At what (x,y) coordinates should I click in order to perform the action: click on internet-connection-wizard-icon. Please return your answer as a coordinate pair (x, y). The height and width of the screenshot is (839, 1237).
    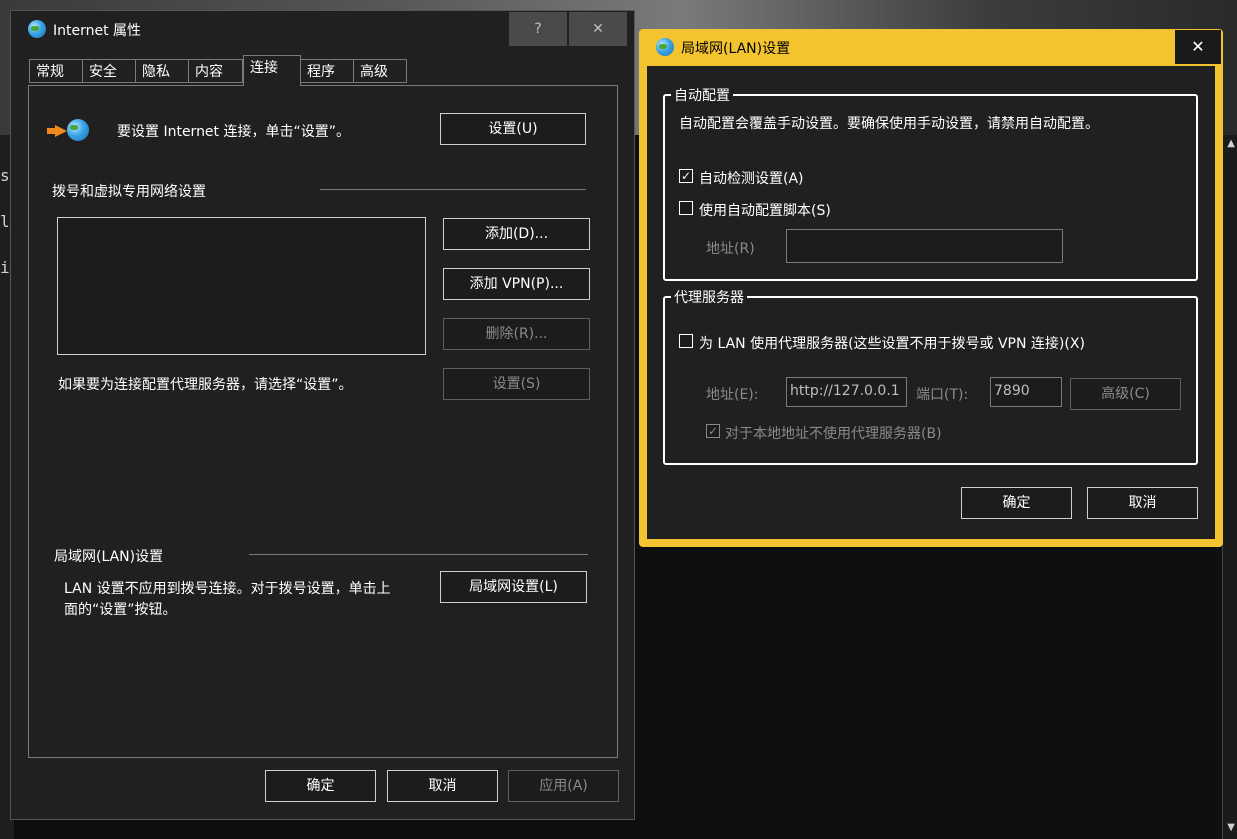
    Looking at the image, I should click on (70, 131).